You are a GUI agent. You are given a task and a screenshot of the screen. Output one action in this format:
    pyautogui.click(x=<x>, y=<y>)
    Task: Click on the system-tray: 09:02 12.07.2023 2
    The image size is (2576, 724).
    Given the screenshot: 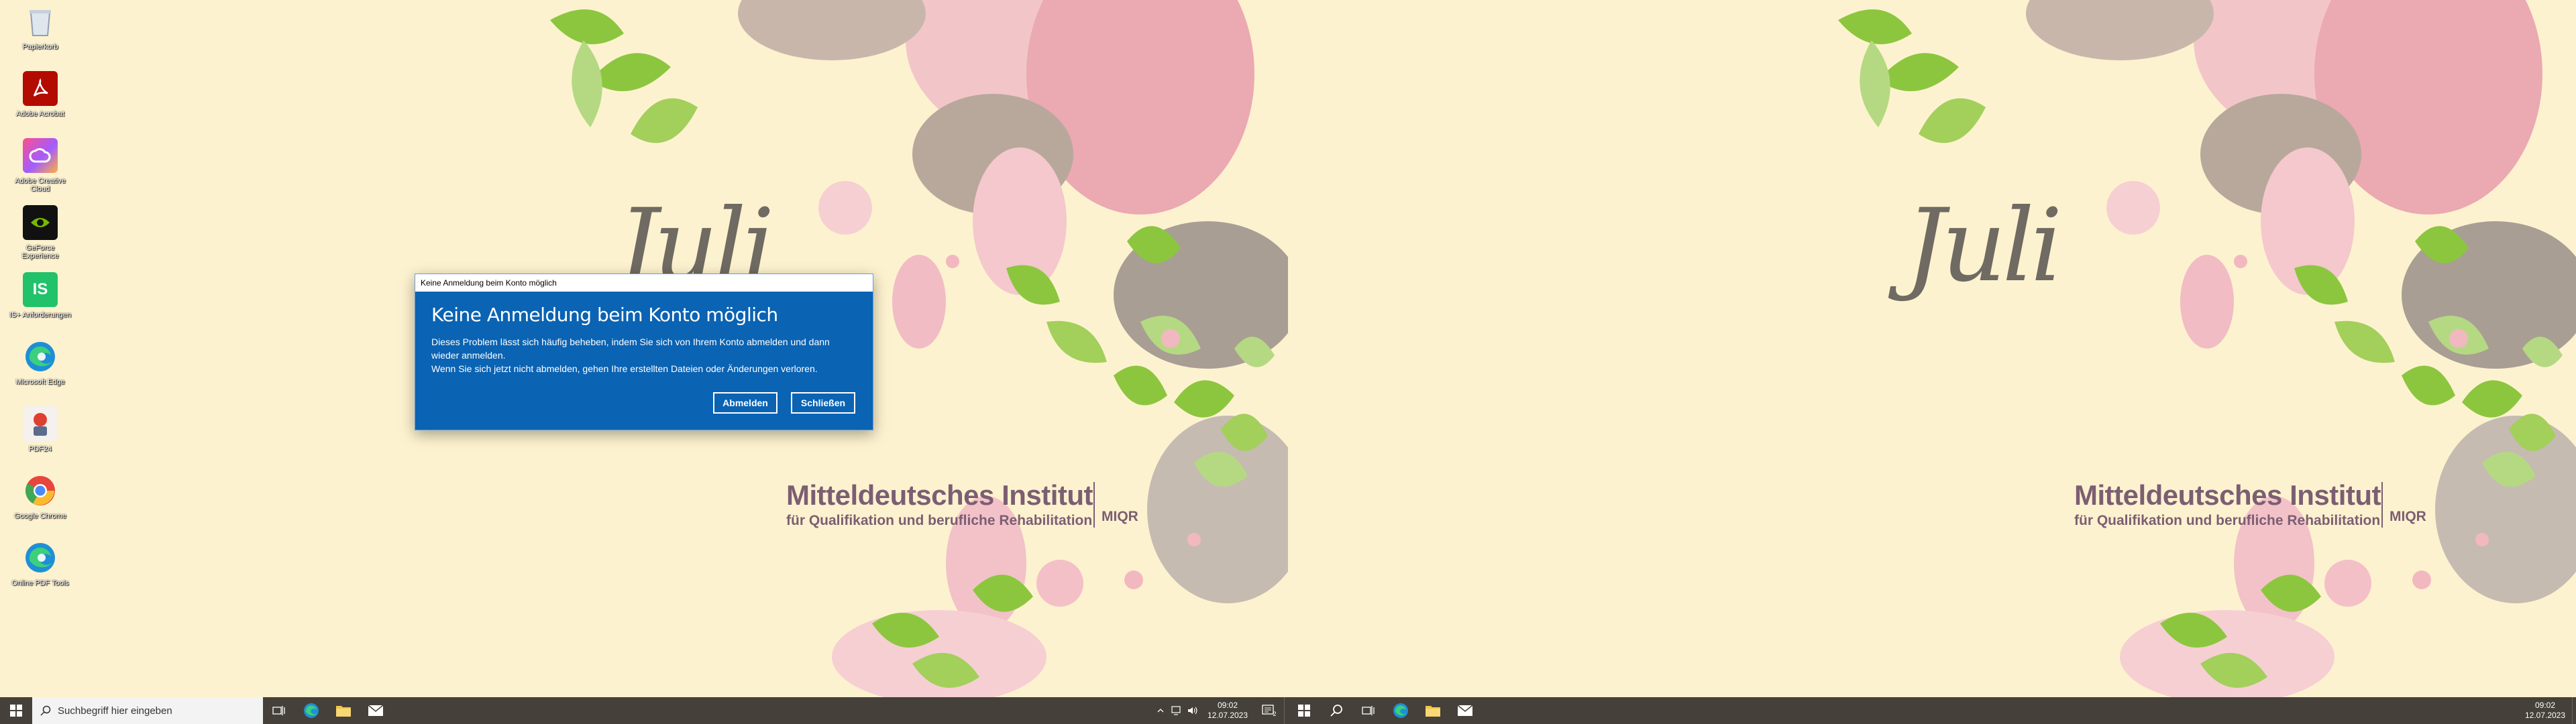 What is the action you would take?
    pyautogui.click(x=1220, y=710)
    